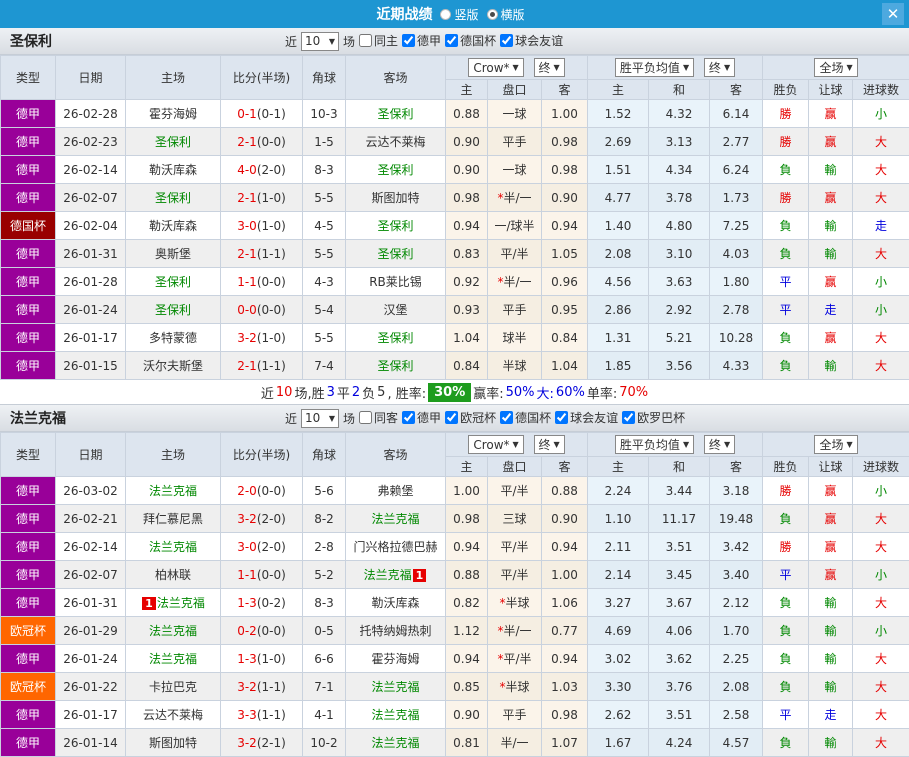 The height and width of the screenshot is (757, 909). What do you see at coordinates (173, 519) in the screenshot?
I see `team-label: 拜仁慕尼黑` at bounding box center [173, 519].